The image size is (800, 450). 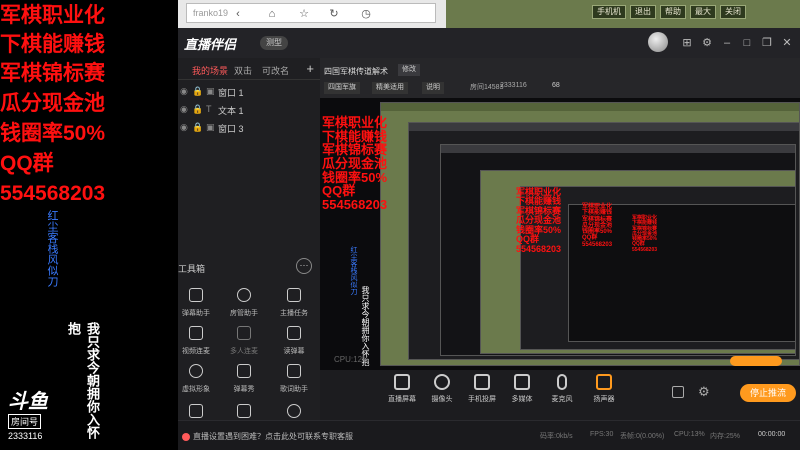 I want to click on settings-icon: ⚙, so click(x=707, y=43).